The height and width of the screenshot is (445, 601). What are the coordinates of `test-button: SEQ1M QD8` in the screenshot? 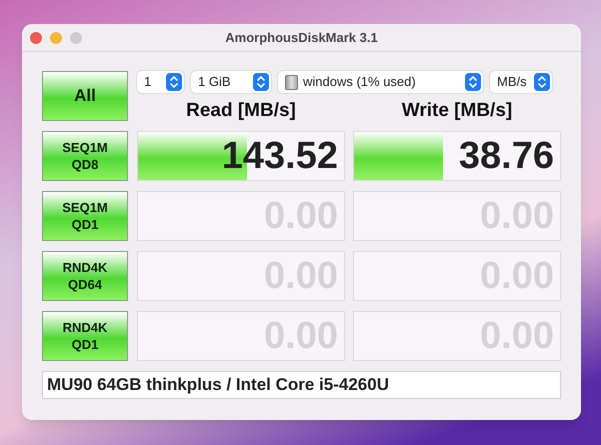 It's located at (85, 156).